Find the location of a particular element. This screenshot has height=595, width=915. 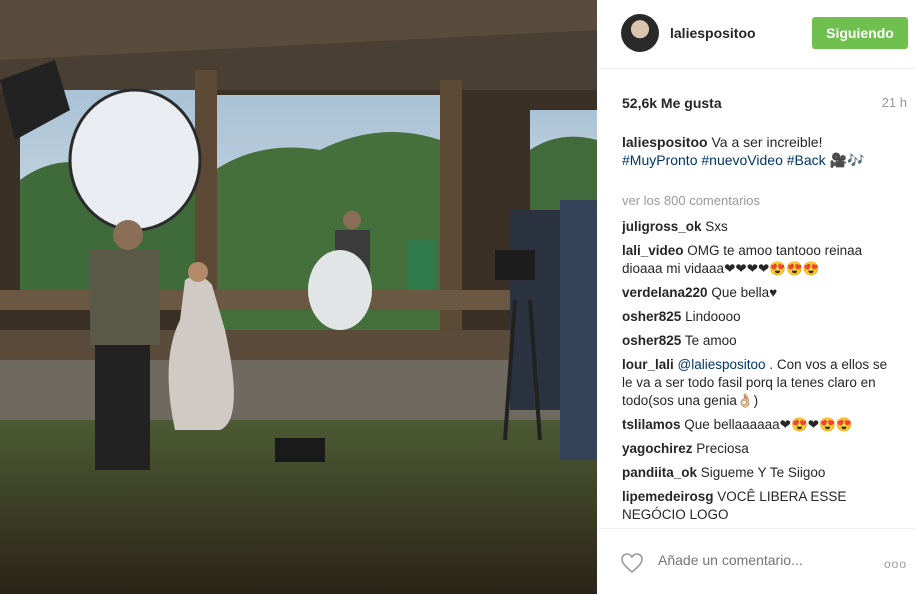

comment-username: lour_lali is located at coordinates (648, 364).